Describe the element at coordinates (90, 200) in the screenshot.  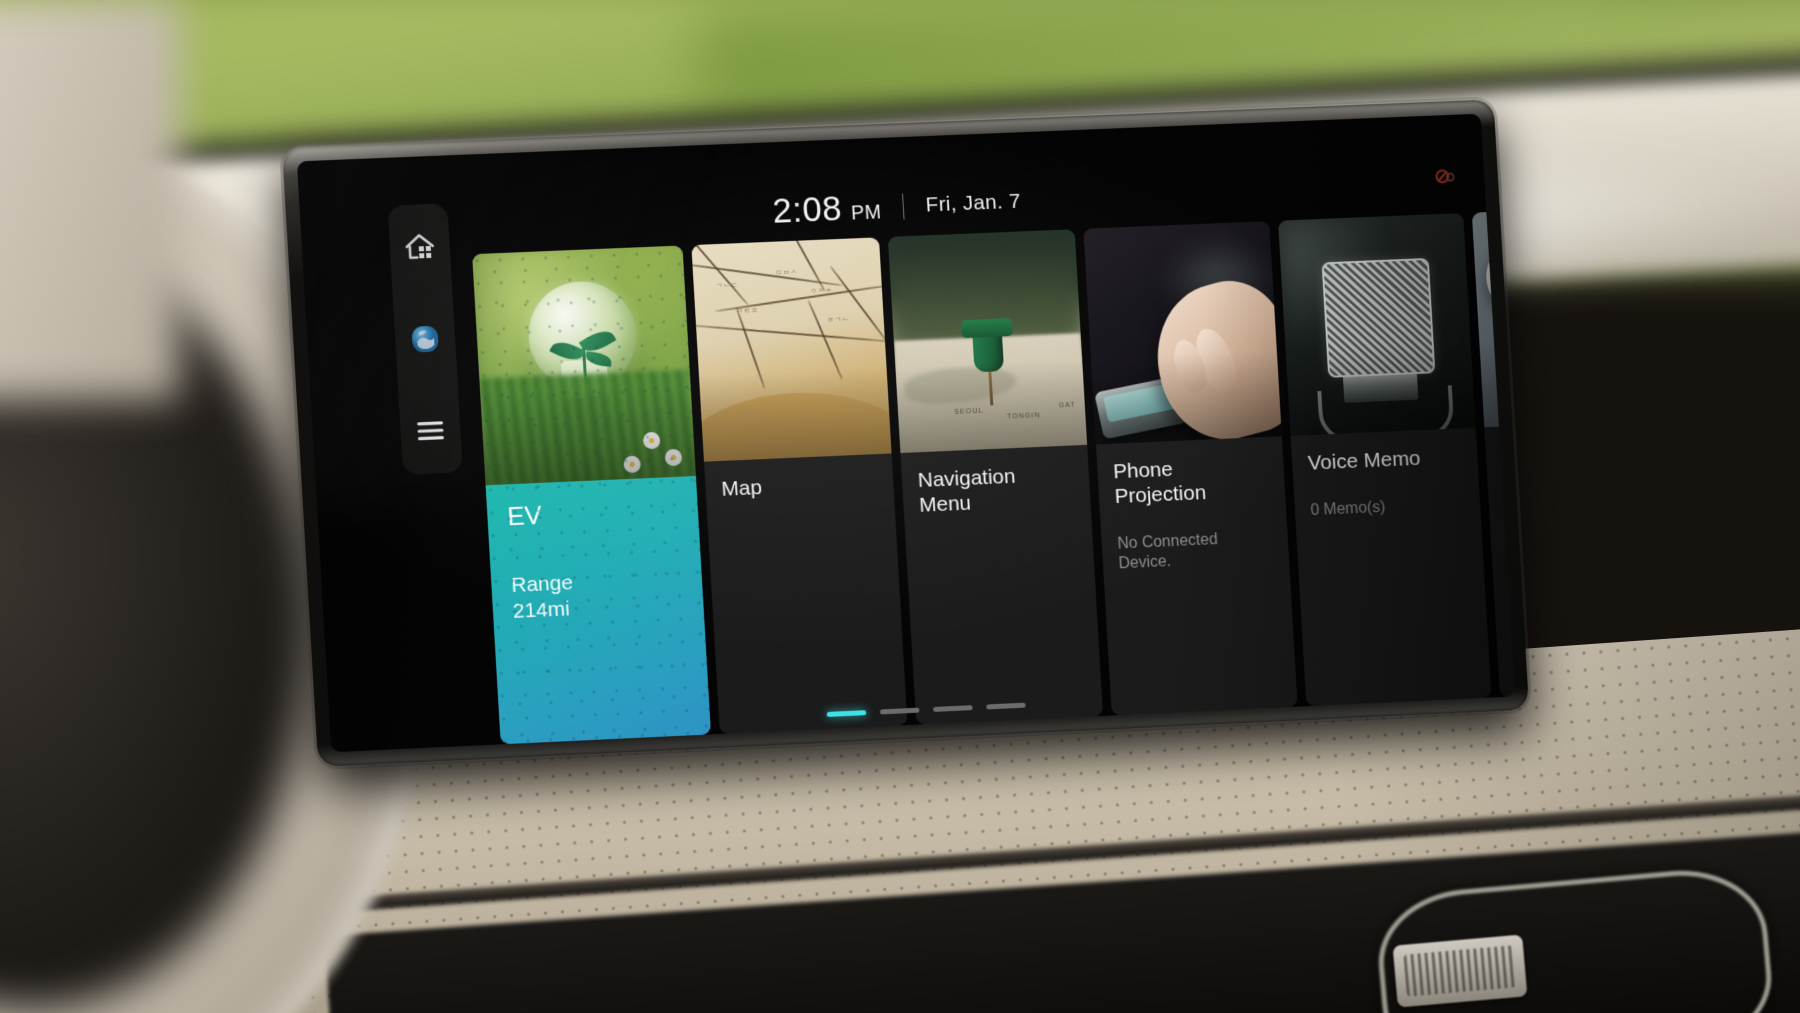
I see `a-pillar-blur` at that location.